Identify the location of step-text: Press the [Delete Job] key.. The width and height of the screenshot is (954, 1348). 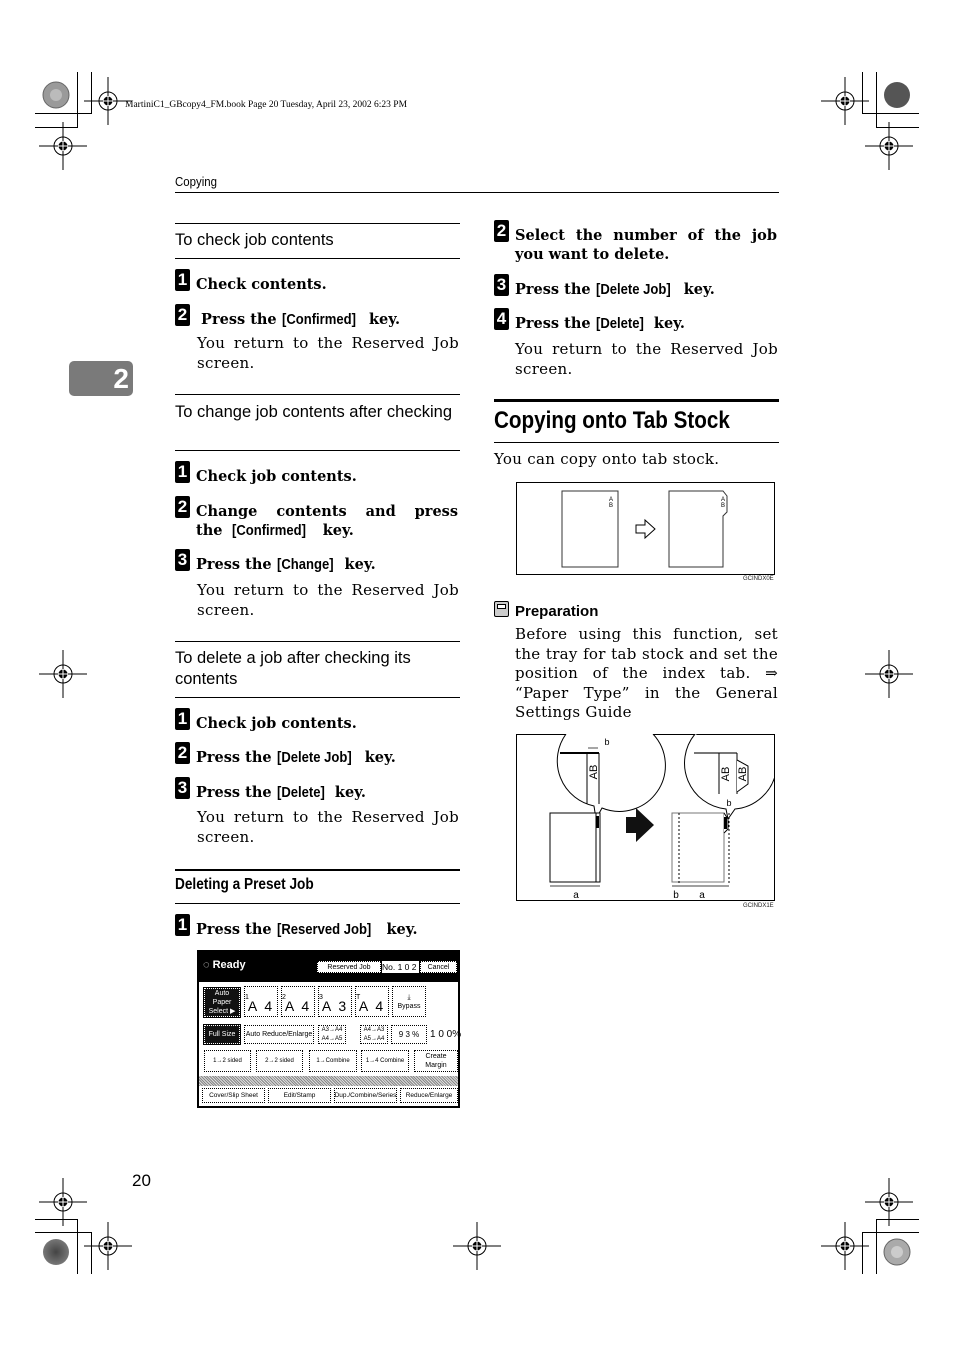
(615, 290).